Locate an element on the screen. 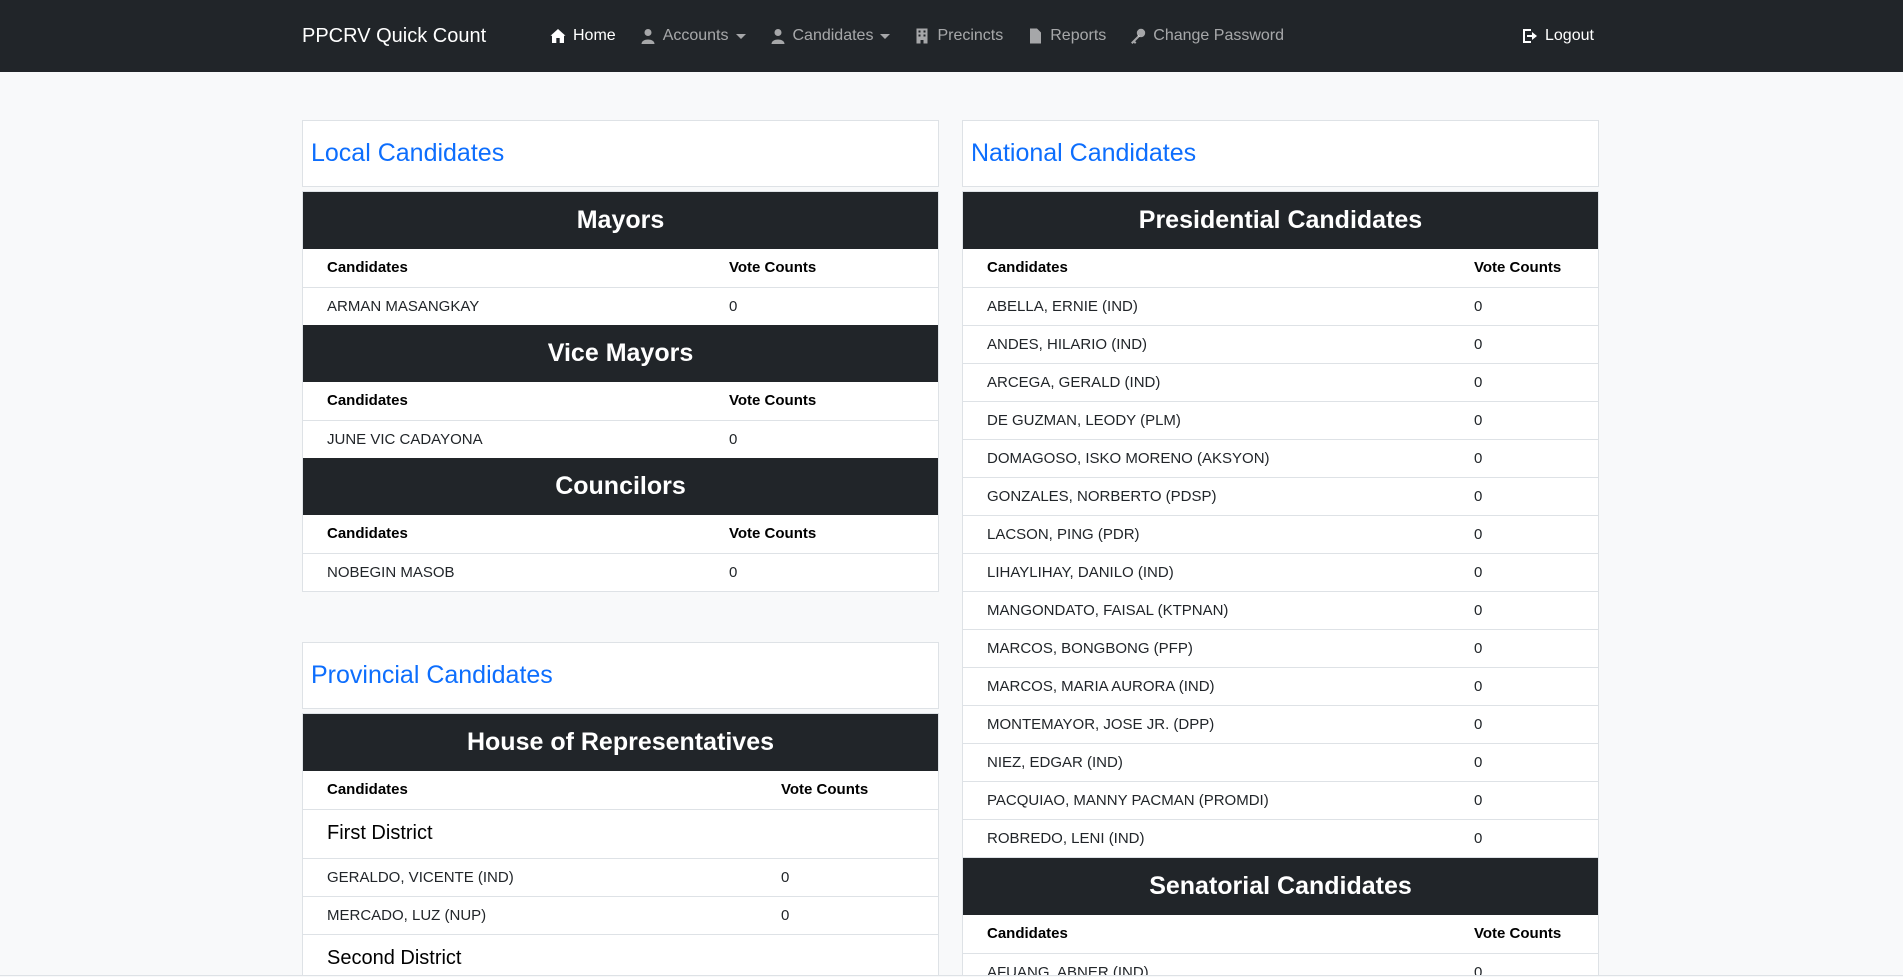 Image resolution: width=1903 pixels, height=977 pixels. brand-link: PPCRV Quick Count is located at coordinates (394, 36).